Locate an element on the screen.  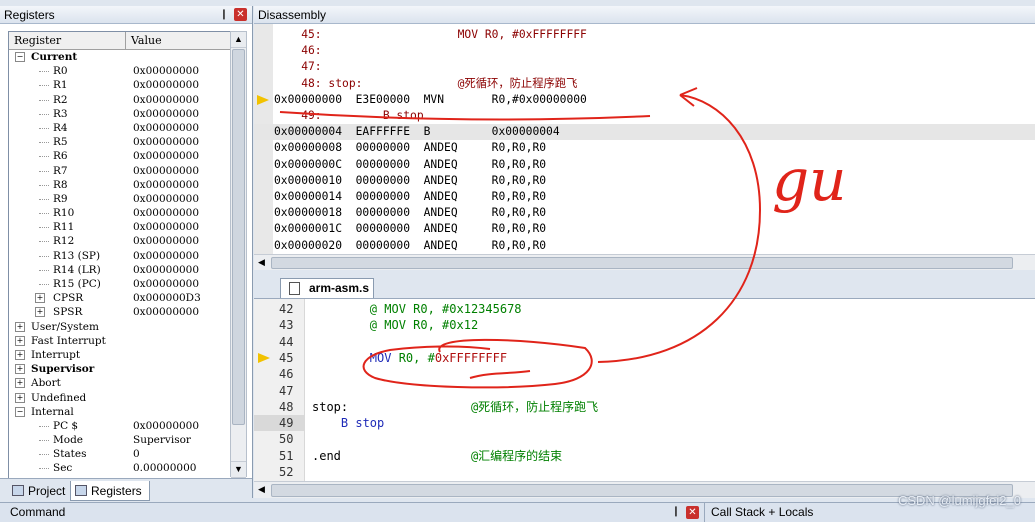
handwritten-text: gu is located at coordinates (809, 180).